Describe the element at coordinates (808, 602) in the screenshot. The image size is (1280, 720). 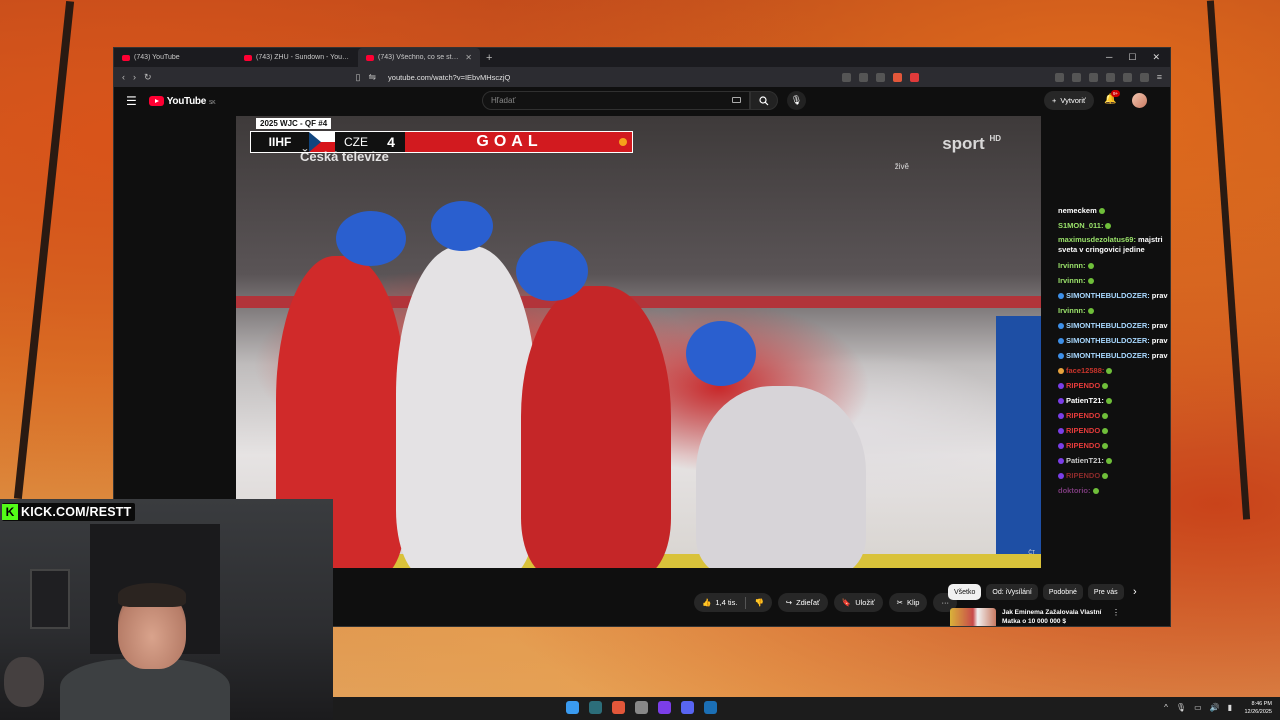
I see `share-label: Zdieľať` at that location.